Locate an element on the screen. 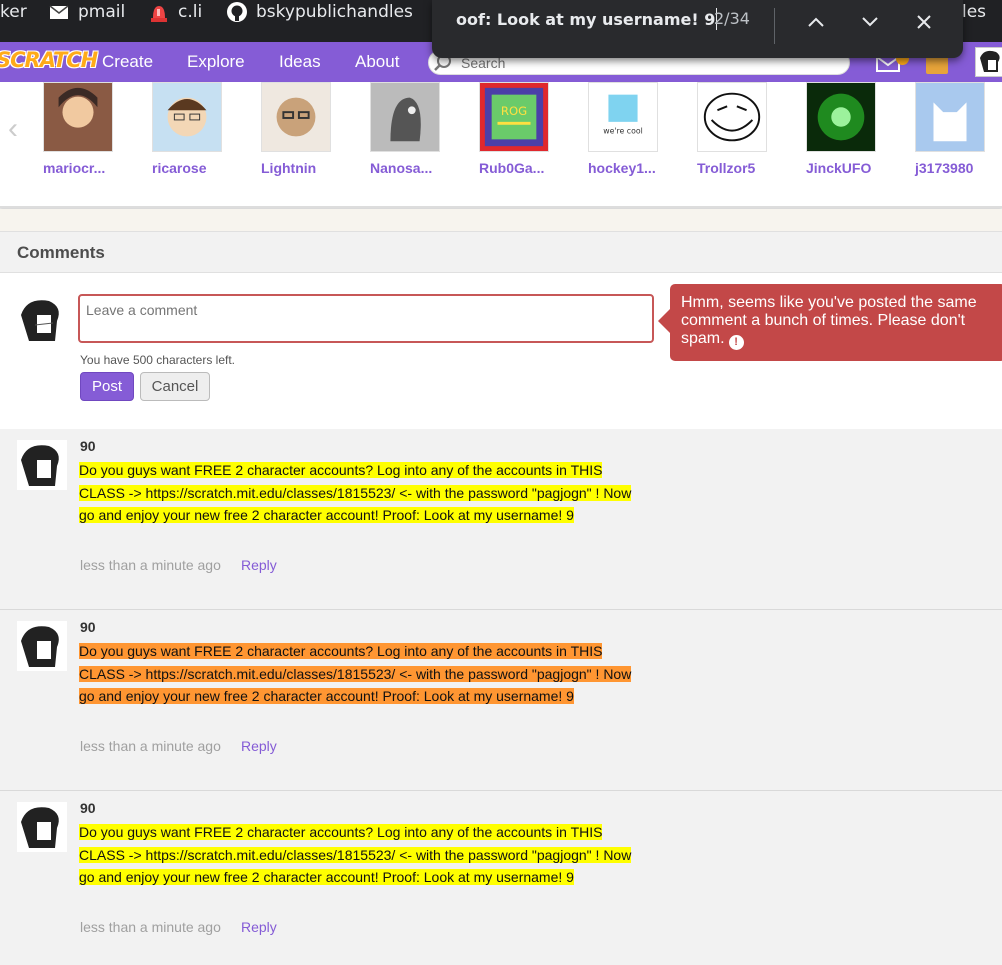 This screenshot has width=1002, height=965. curator-item: Lightnin is located at coordinates (296, 129).